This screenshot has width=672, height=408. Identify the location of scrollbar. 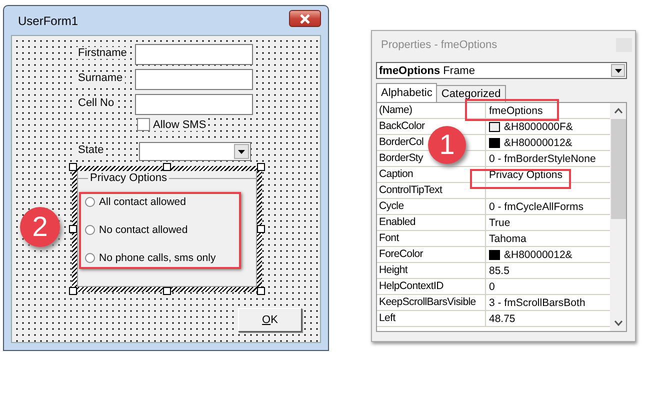
(618, 217).